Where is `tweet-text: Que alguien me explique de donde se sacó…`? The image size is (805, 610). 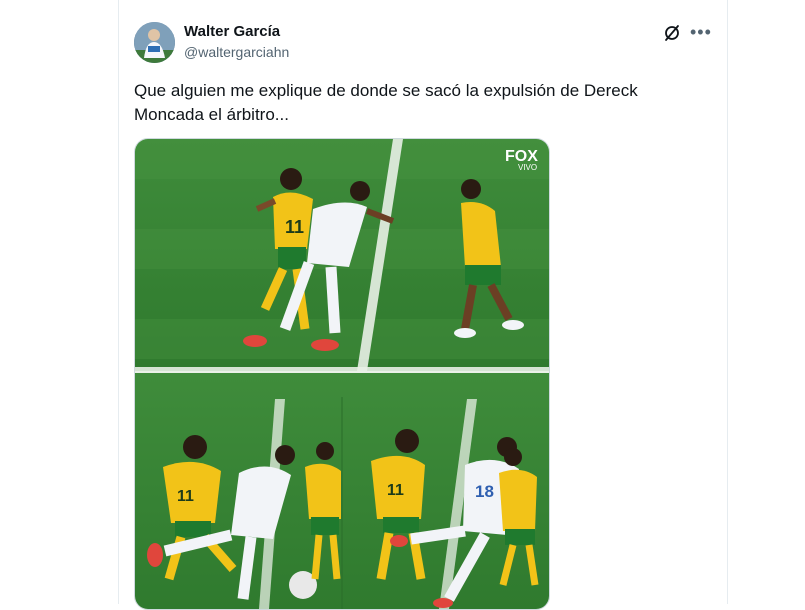 tweet-text: Que alguien me explique de donde se sacó… is located at coordinates (386, 102).